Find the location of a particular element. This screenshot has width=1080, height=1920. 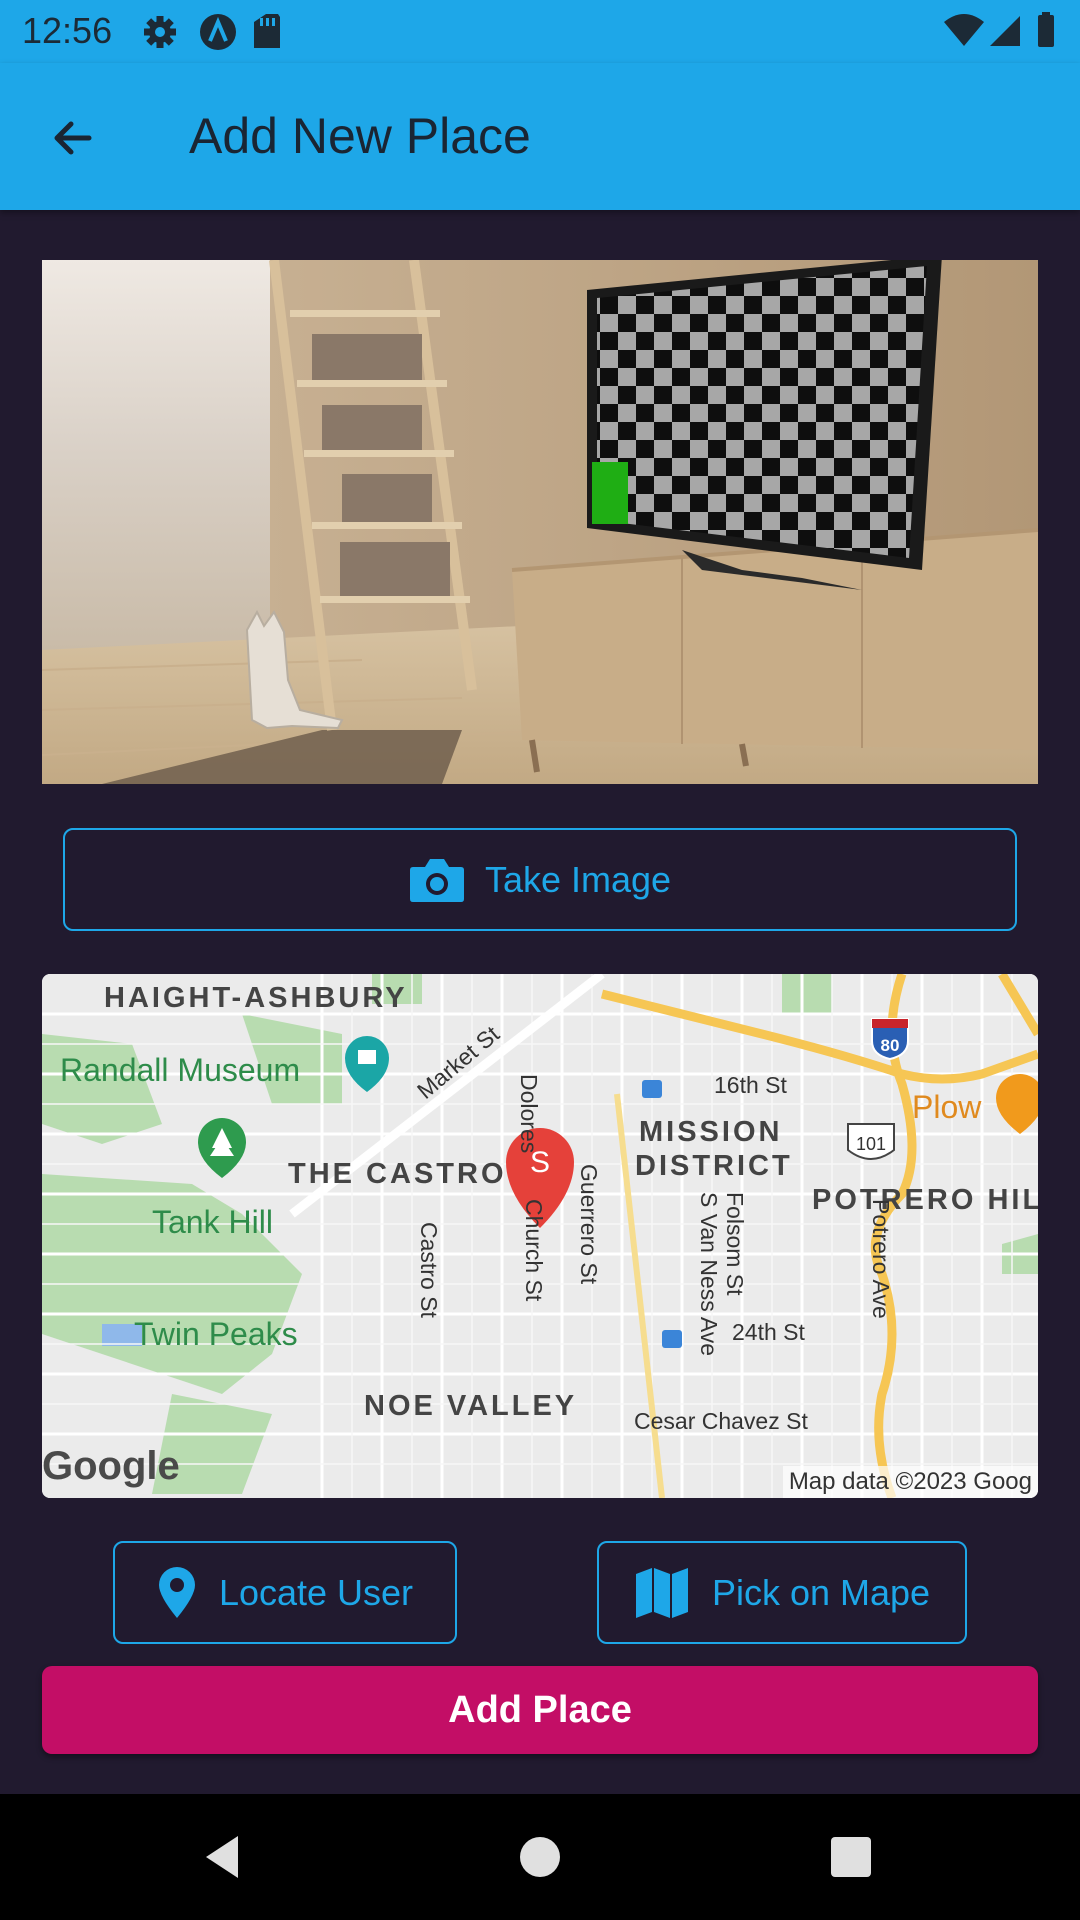

status-bar: 12:56 is located at coordinates (540, 31).